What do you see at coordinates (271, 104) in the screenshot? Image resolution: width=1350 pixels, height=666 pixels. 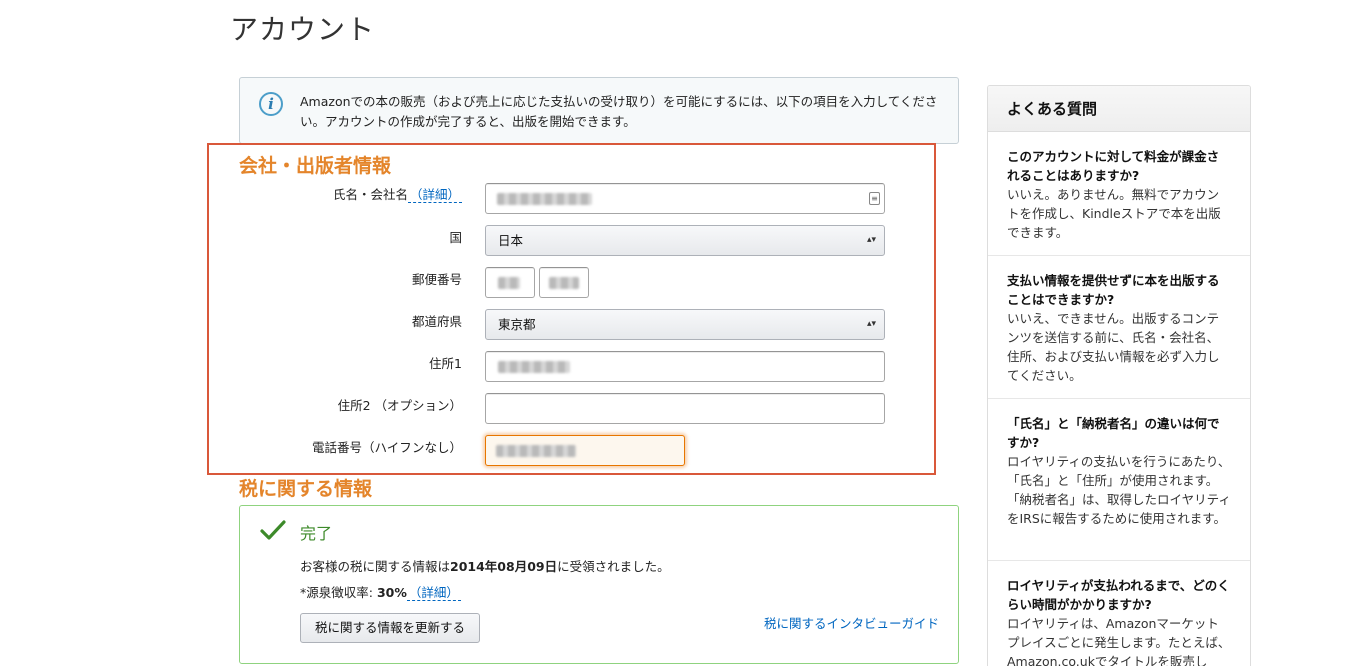 I see `info-icon: i` at bounding box center [271, 104].